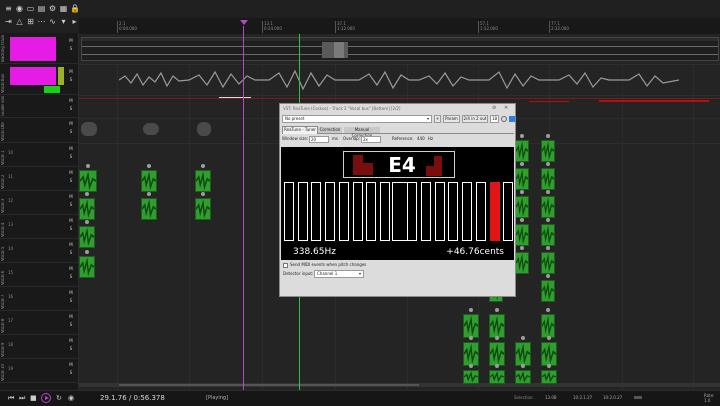  I want to click on param-button: Param, so click(451, 119).